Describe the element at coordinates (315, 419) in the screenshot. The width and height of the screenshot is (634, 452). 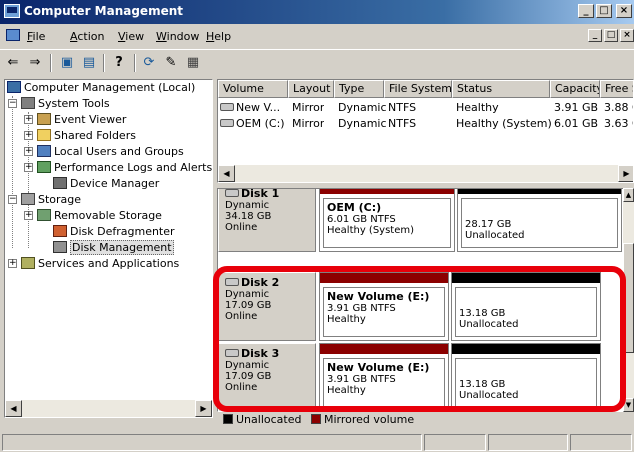
I see `mirrored-volume-swatch` at that location.